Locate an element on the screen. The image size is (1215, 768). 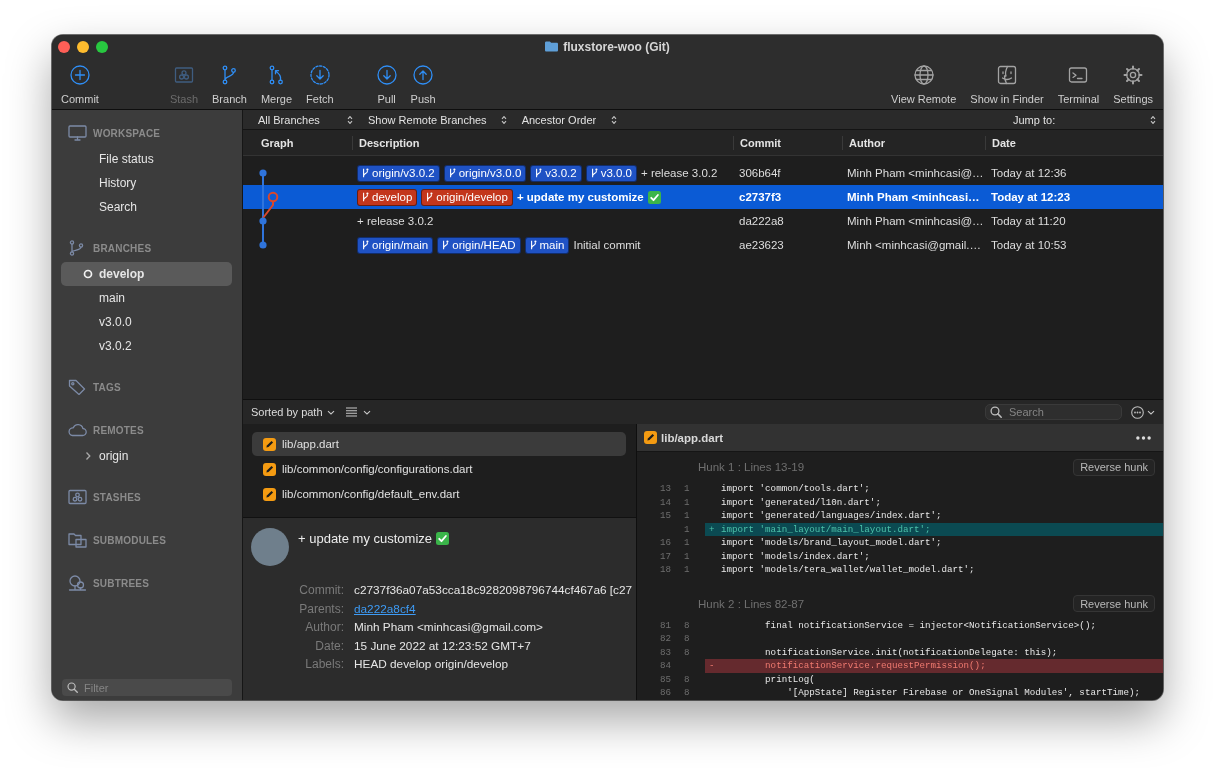
zoom-button is located at coordinates (102, 47).